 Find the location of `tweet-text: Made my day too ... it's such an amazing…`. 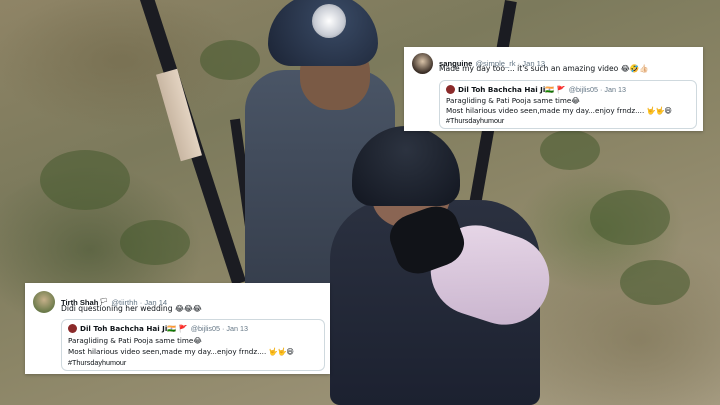

tweet-text: Made my day too ... it's such an amazing… is located at coordinates (544, 68).